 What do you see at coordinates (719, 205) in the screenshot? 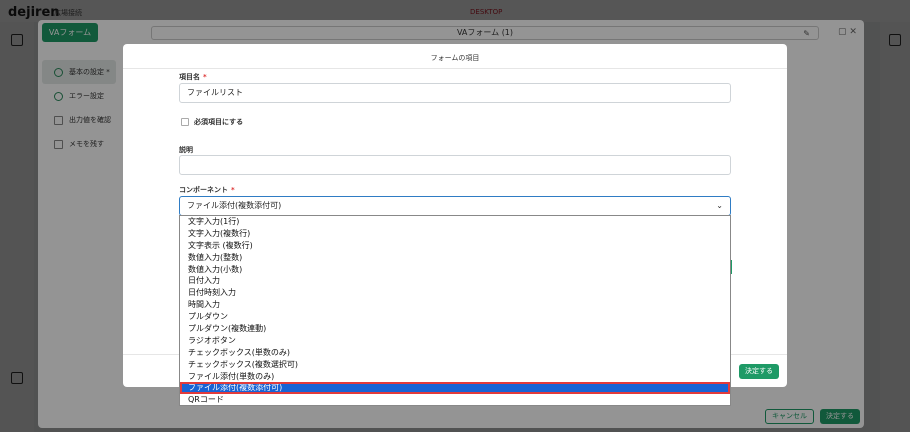
I see `chevron-down-icon: ⌄` at bounding box center [719, 205].